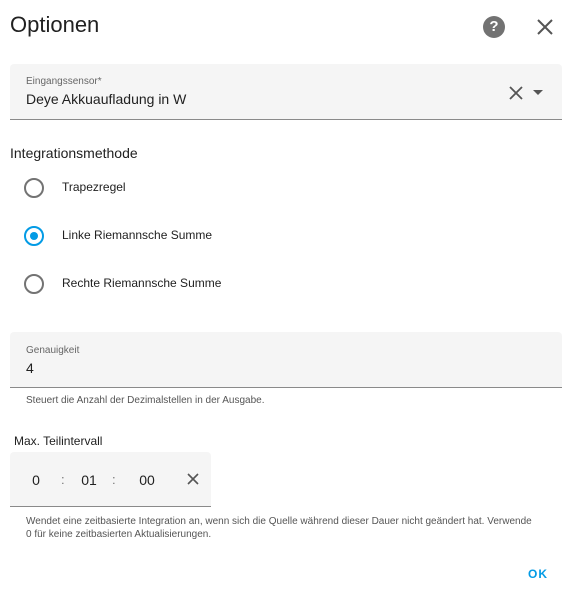 This screenshot has height=596, width=567. Describe the element at coordinates (64, 81) in the screenshot. I see `sensor-select-label: Eingangssensor*` at that location.